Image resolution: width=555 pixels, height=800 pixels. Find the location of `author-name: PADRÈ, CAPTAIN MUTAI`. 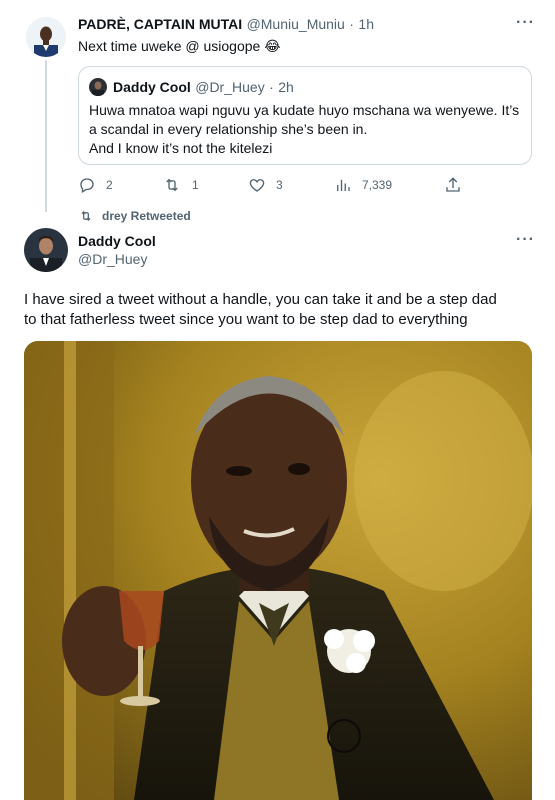

author-name: PADRÈ, CAPTAIN MUTAI is located at coordinates (160, 24).